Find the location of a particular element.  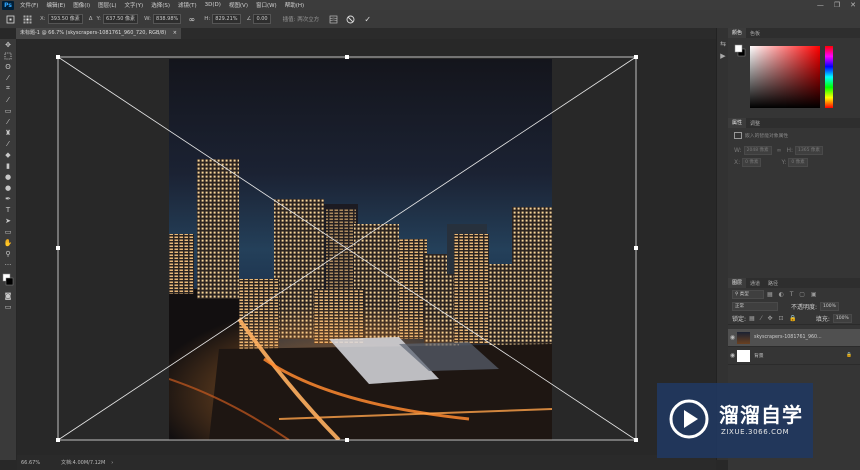

fill-label: 填充: is located at coordinates (822, 319).